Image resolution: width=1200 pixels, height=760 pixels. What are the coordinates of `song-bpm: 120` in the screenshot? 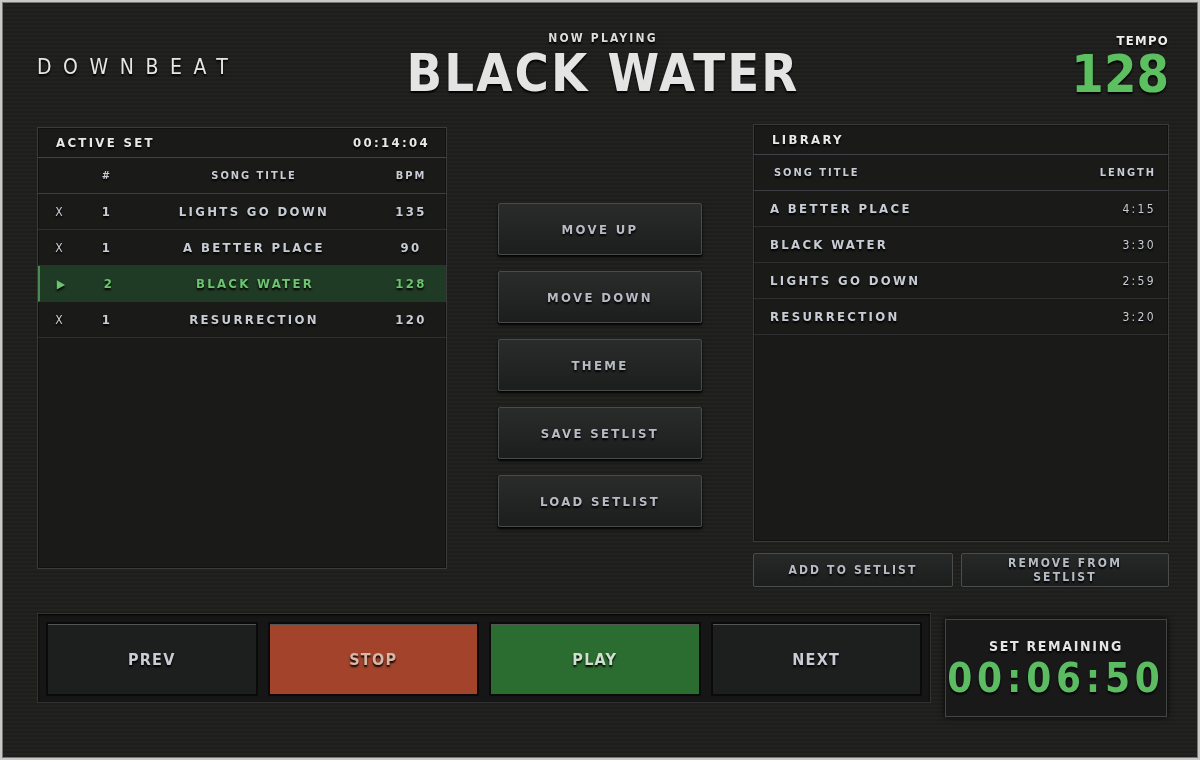 It's located at (411, 319).